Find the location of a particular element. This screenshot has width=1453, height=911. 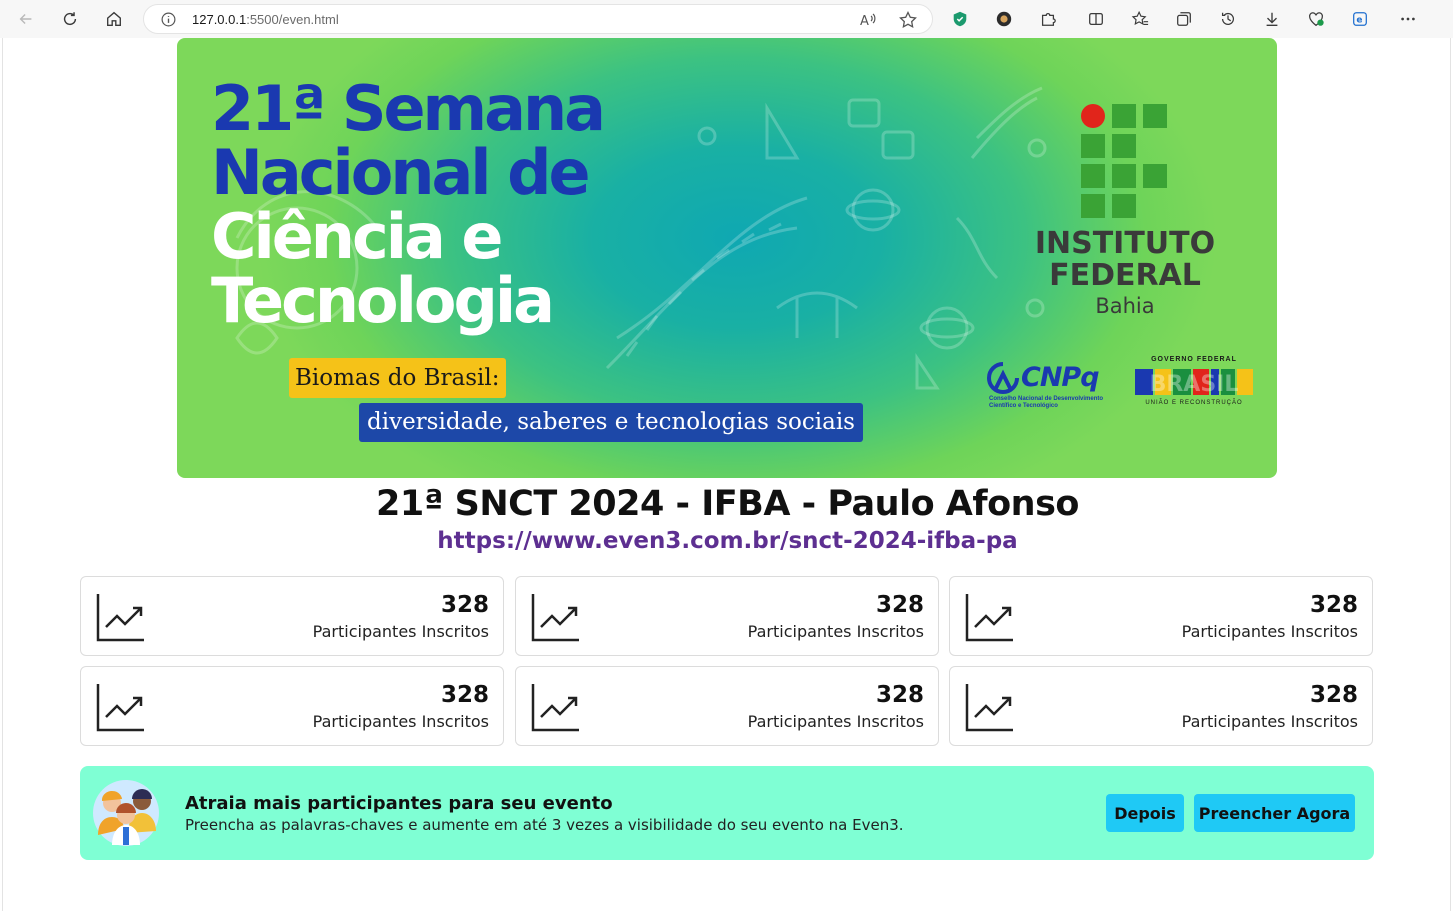

fill-now-button: Preencher Agora is located at coordinates (1274, 813).